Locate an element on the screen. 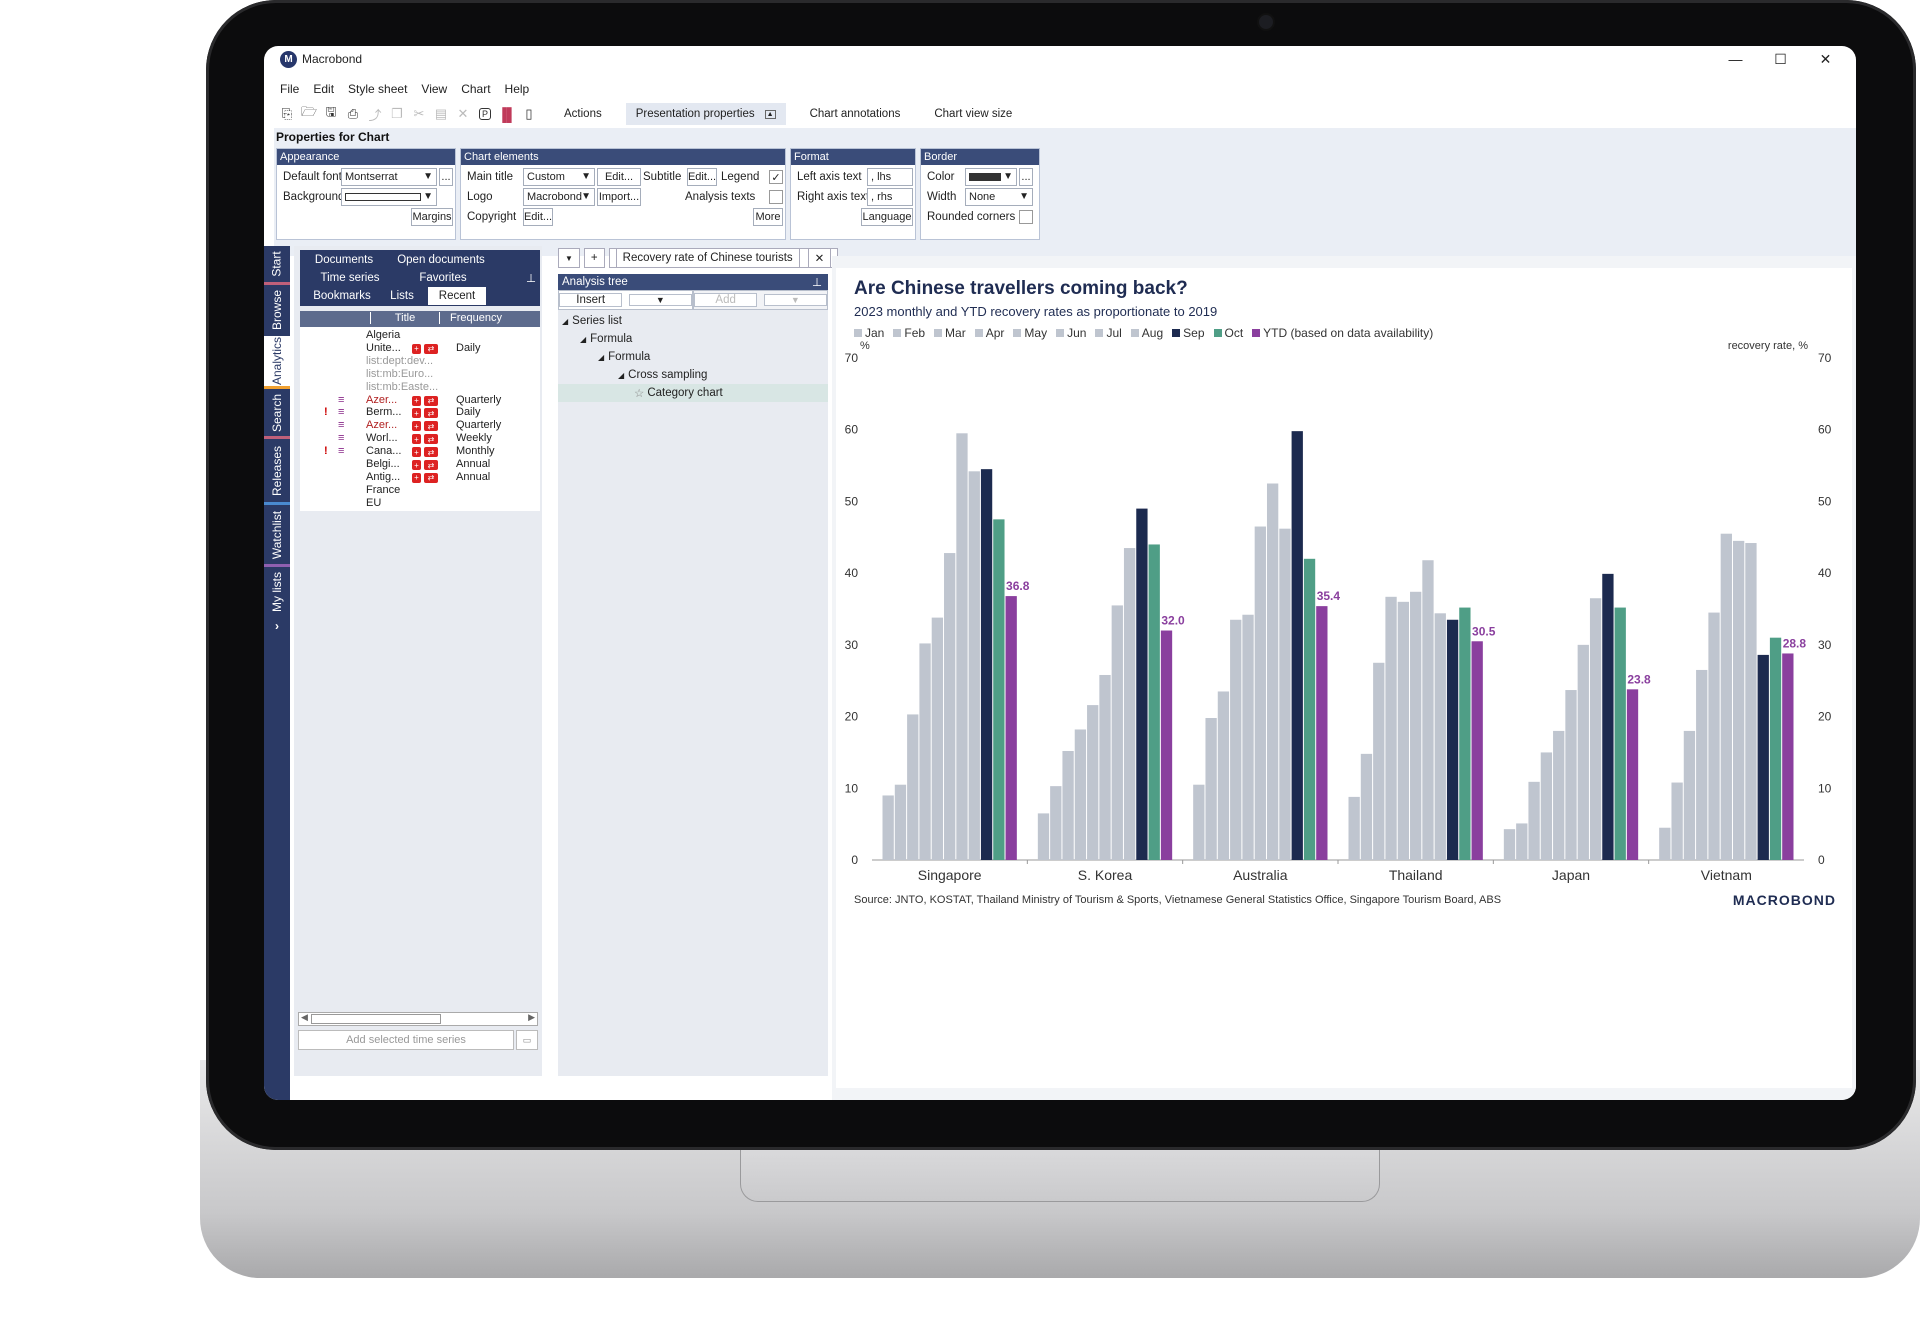 Image resolution: width=1920 pixels, height=1323 pixels. menu-help: Help is located at coordinates (517, 89).